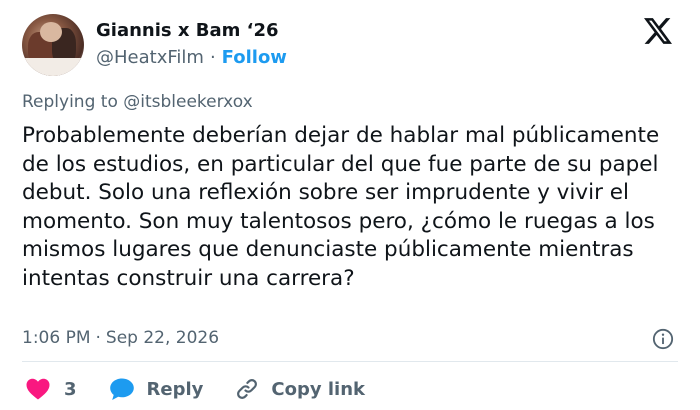 The image size is (700, 410). I want to click on action-bar: 3 Reply Copy link, so click(193, 389).